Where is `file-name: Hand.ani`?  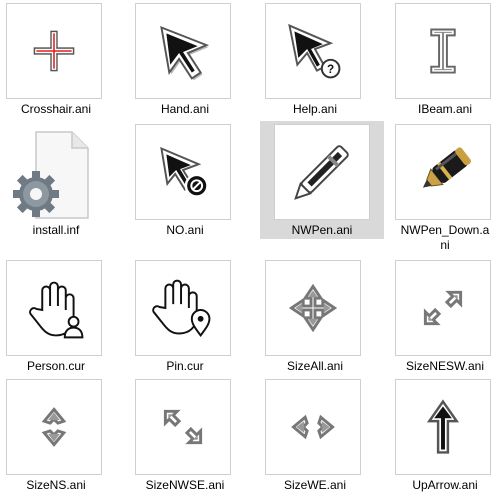
file-name: Hand.ani is located at coordinates (185, 109).